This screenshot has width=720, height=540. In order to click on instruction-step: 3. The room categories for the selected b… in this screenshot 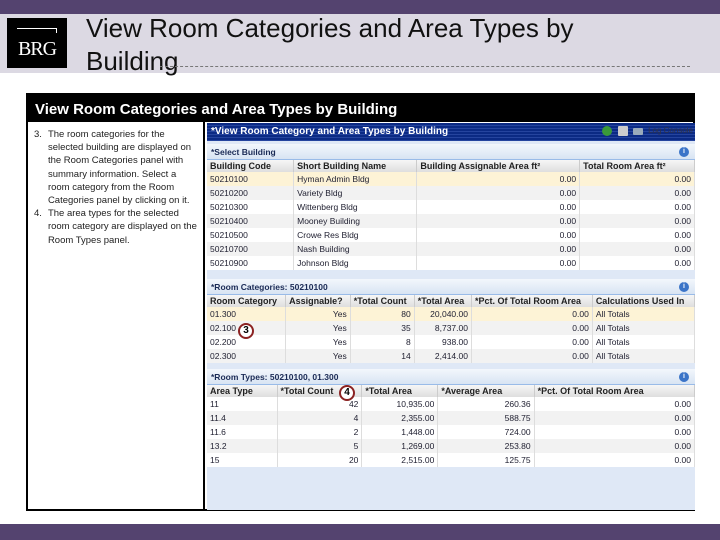, I will do `click(116, 167)`.